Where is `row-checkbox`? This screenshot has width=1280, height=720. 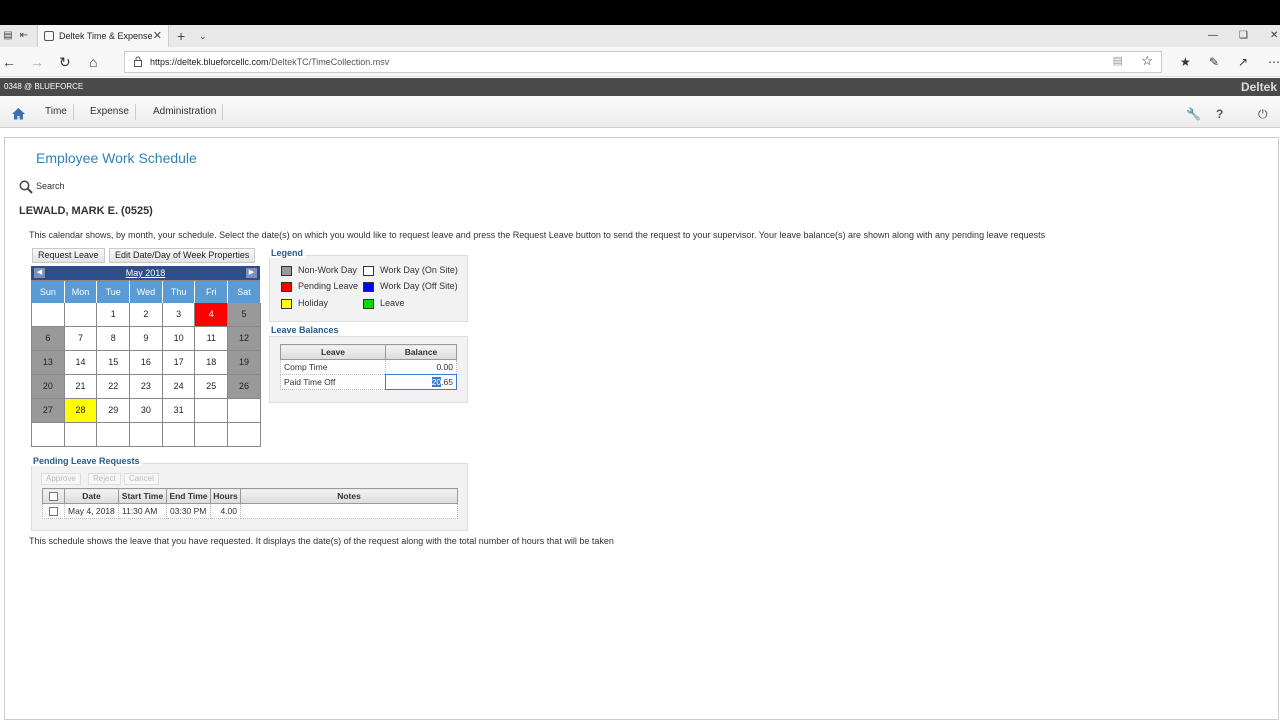 row-checkbox is located at coordinates (53, 512).